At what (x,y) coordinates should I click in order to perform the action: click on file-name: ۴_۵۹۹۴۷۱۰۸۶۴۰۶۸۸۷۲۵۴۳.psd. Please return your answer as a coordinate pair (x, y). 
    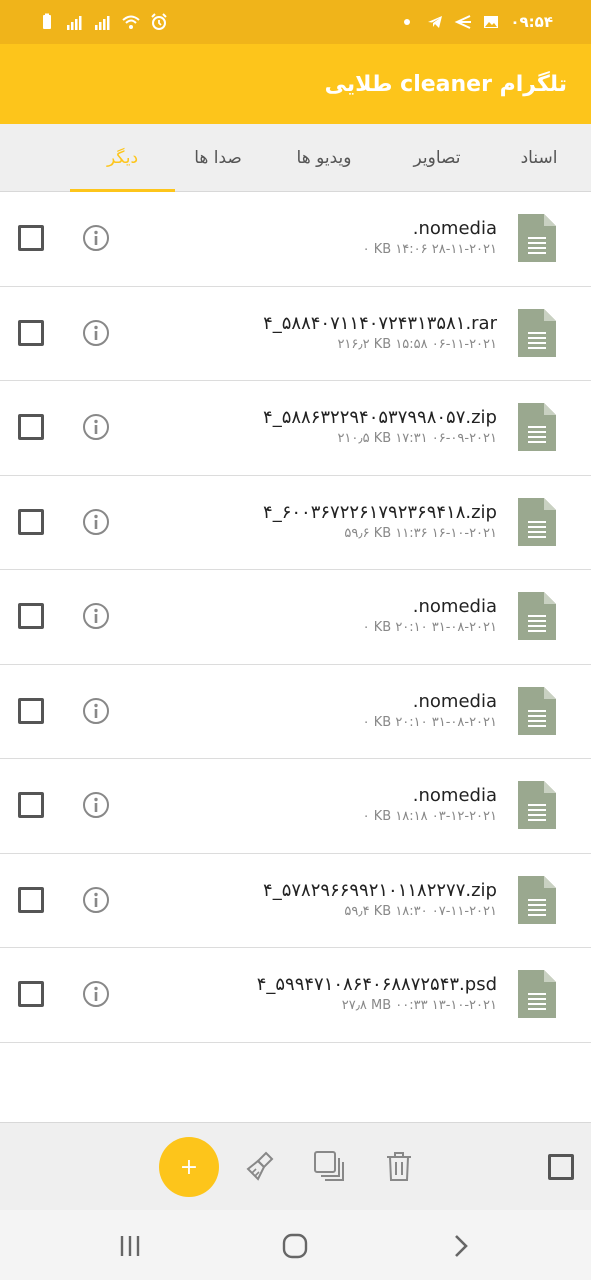
    Looking at the image, I should click on (376, 984).